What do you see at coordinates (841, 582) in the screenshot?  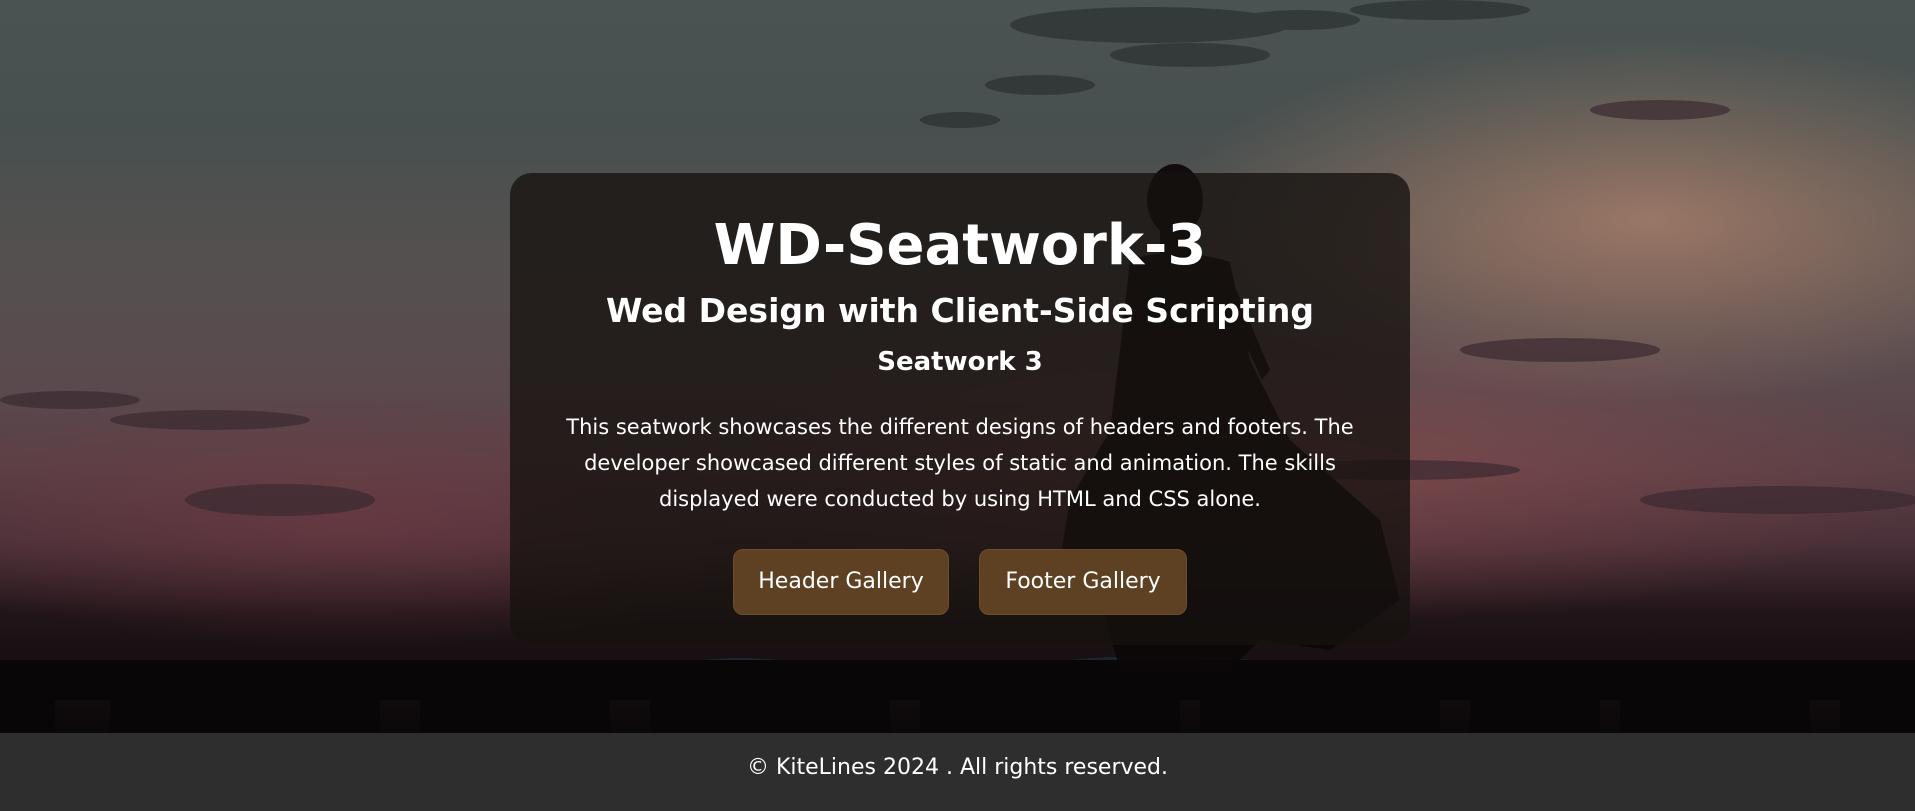 I see `header-gallery-button: Header Gallery` at bounding box center [841, 582].